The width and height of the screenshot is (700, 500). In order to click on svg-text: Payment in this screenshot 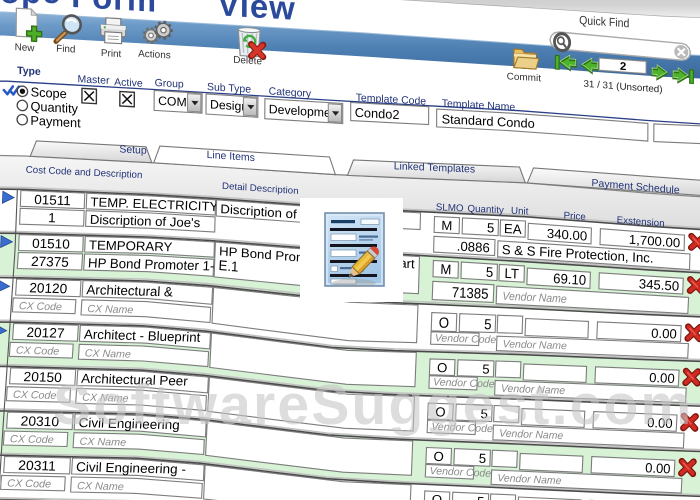, I will do `click(55, 122)`.